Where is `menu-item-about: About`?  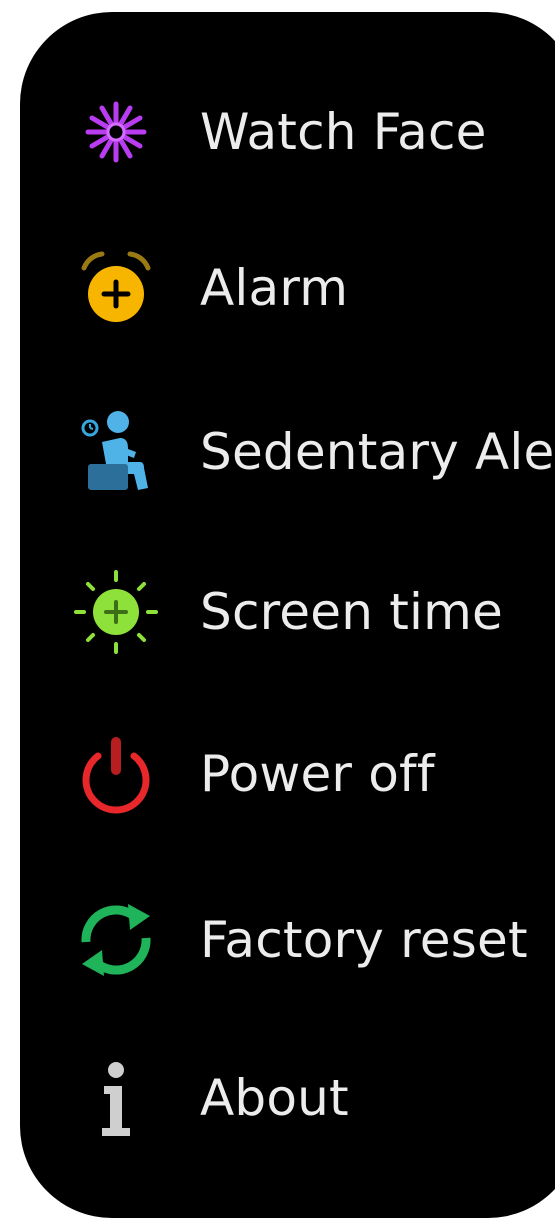
menu-item-about: About is located at coordinates (287, 1098).